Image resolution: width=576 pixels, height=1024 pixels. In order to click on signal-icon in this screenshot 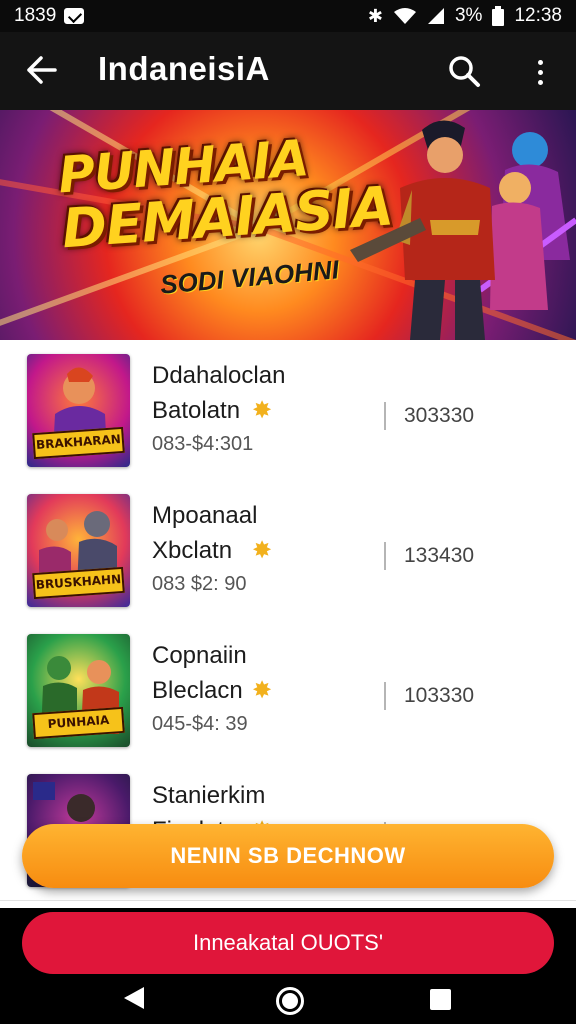, I will do `click(435, 16)`.